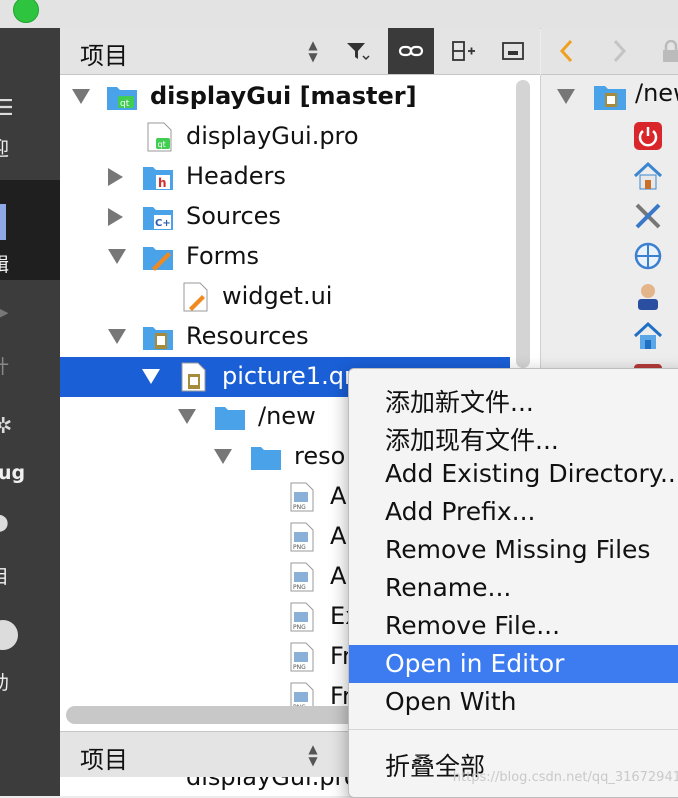 Image resolution: width=678 pixels, height=798 pixels. Describe the element at coordinates (3, 222) in the screenshot. I see `edit-icon` at that location.